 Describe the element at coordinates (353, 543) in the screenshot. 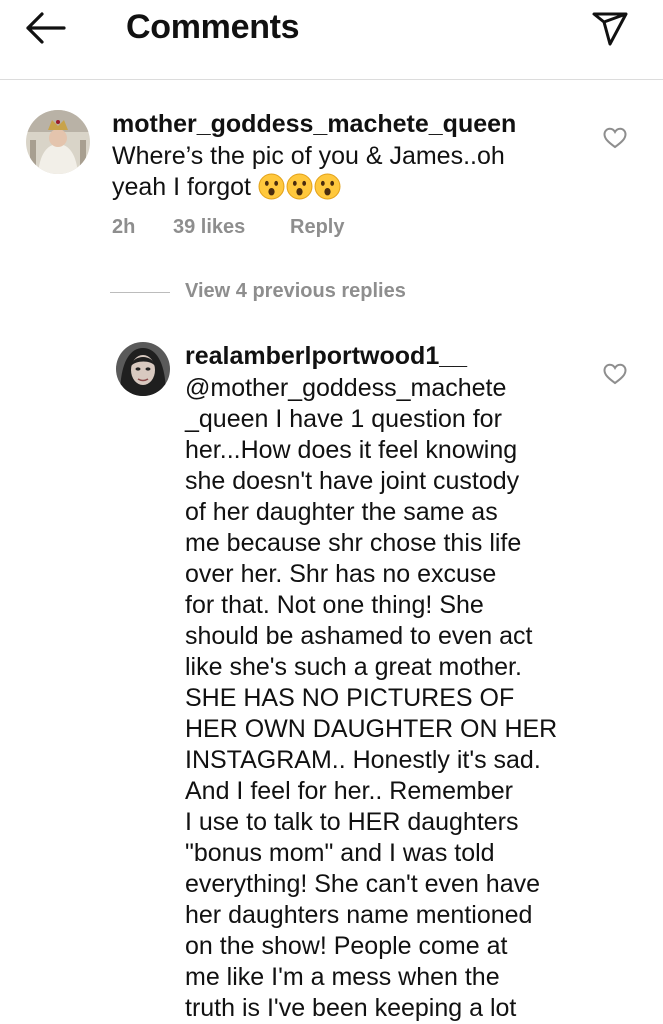

I see `reply-text-line: me because shr chose this life` at that location.